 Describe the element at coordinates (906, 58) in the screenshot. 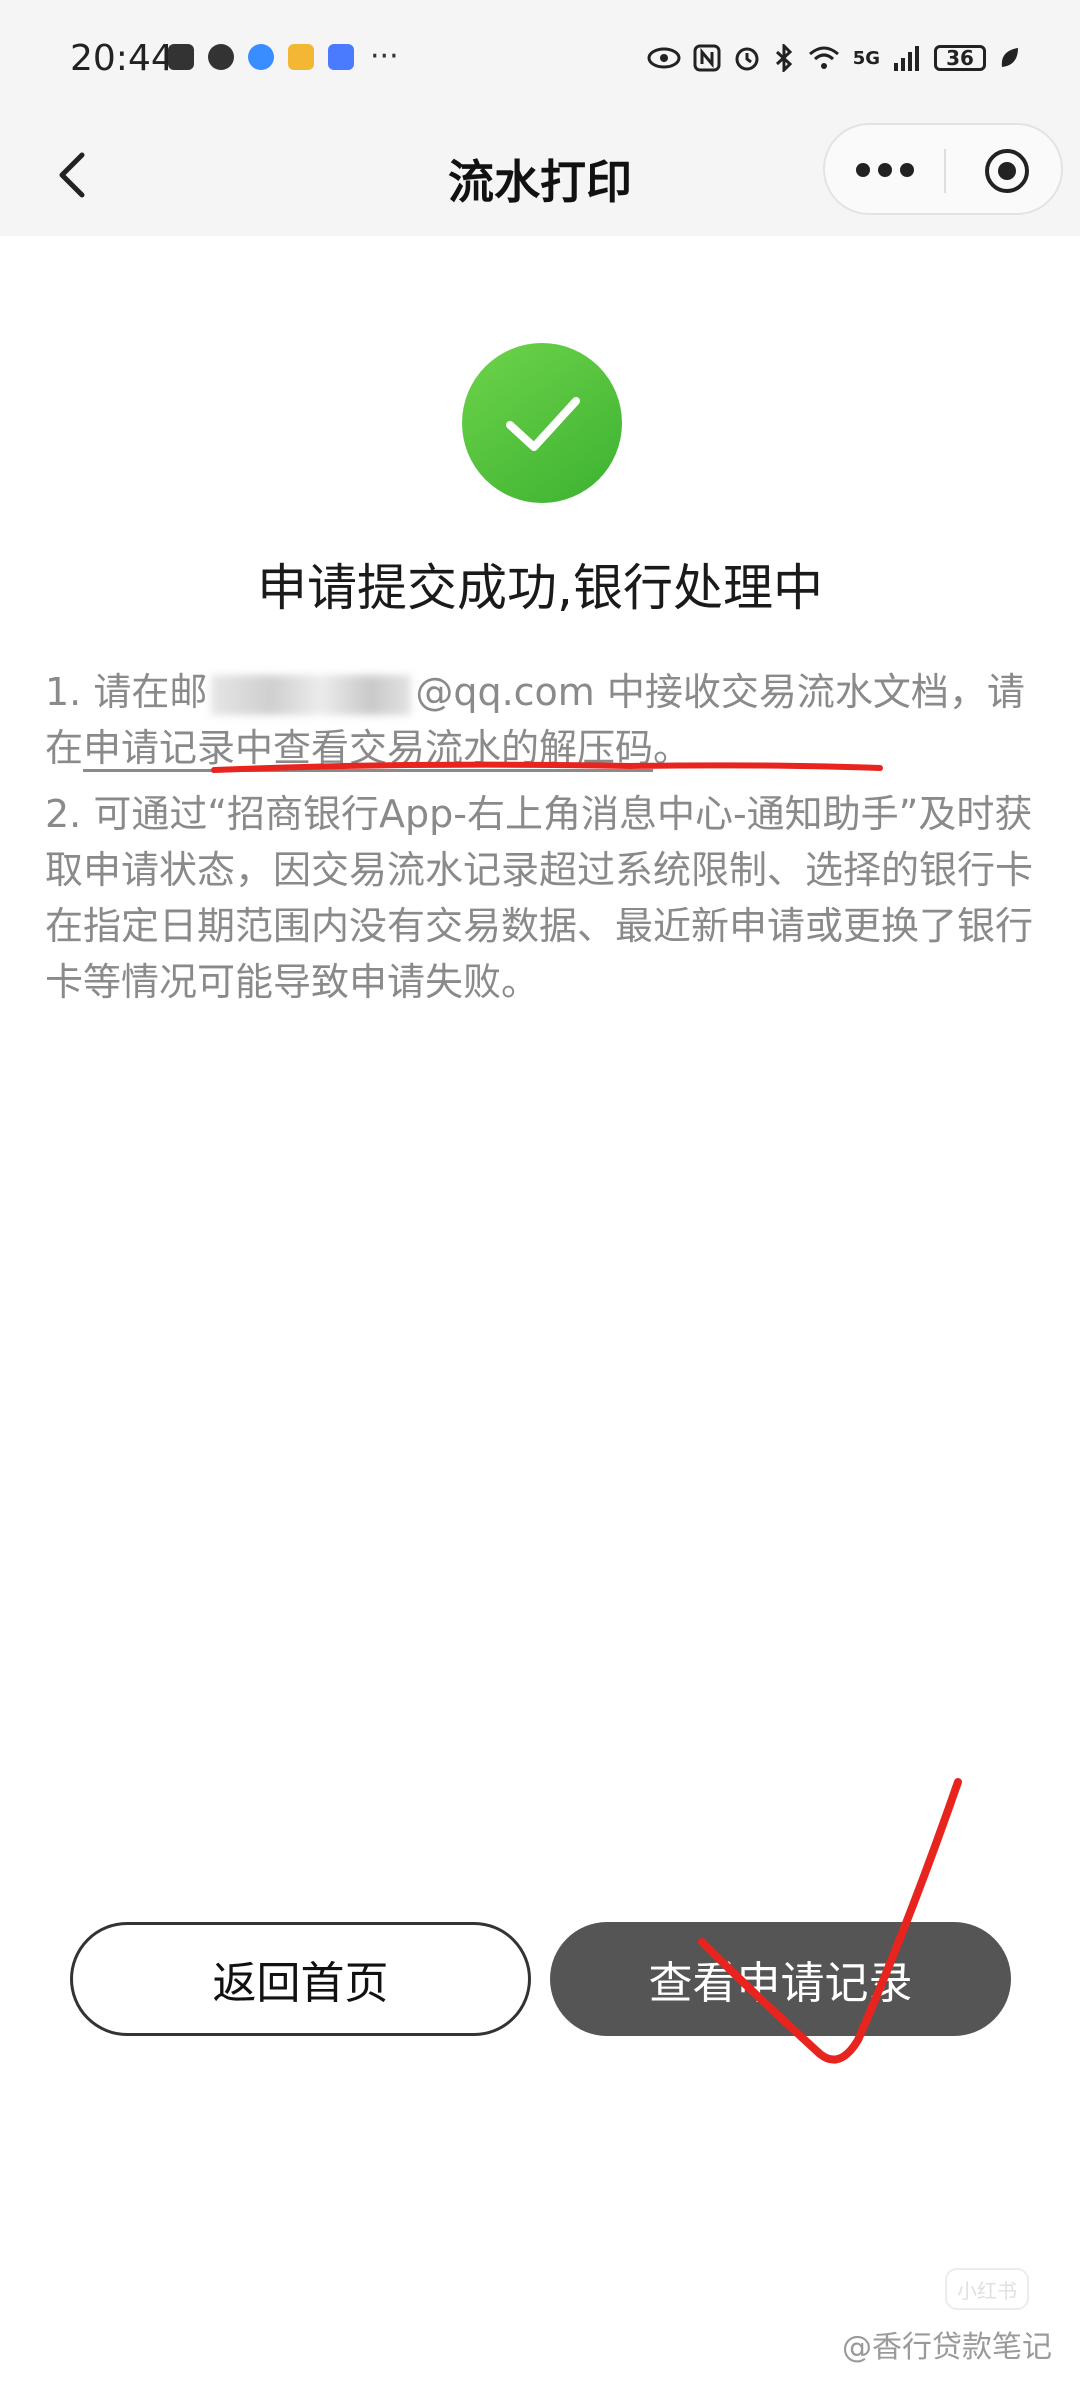

I see `signal-icon` at that location.